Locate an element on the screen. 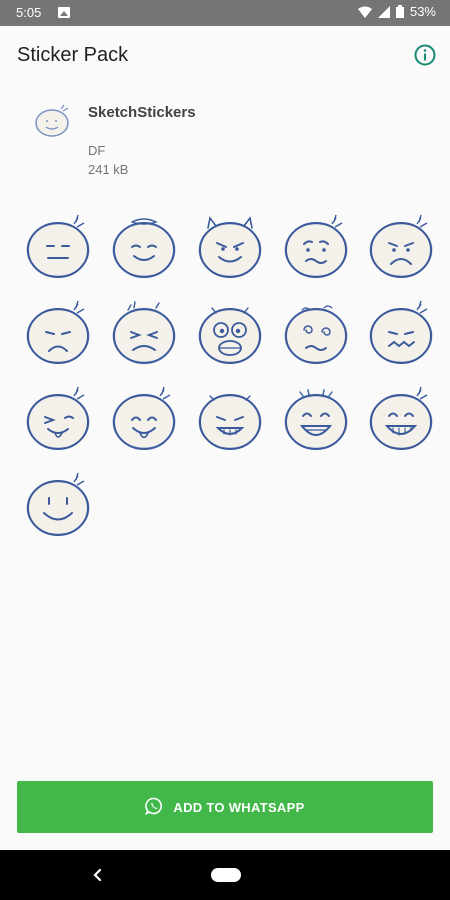  sticker-big-grin is located at coordinates (401, 418).